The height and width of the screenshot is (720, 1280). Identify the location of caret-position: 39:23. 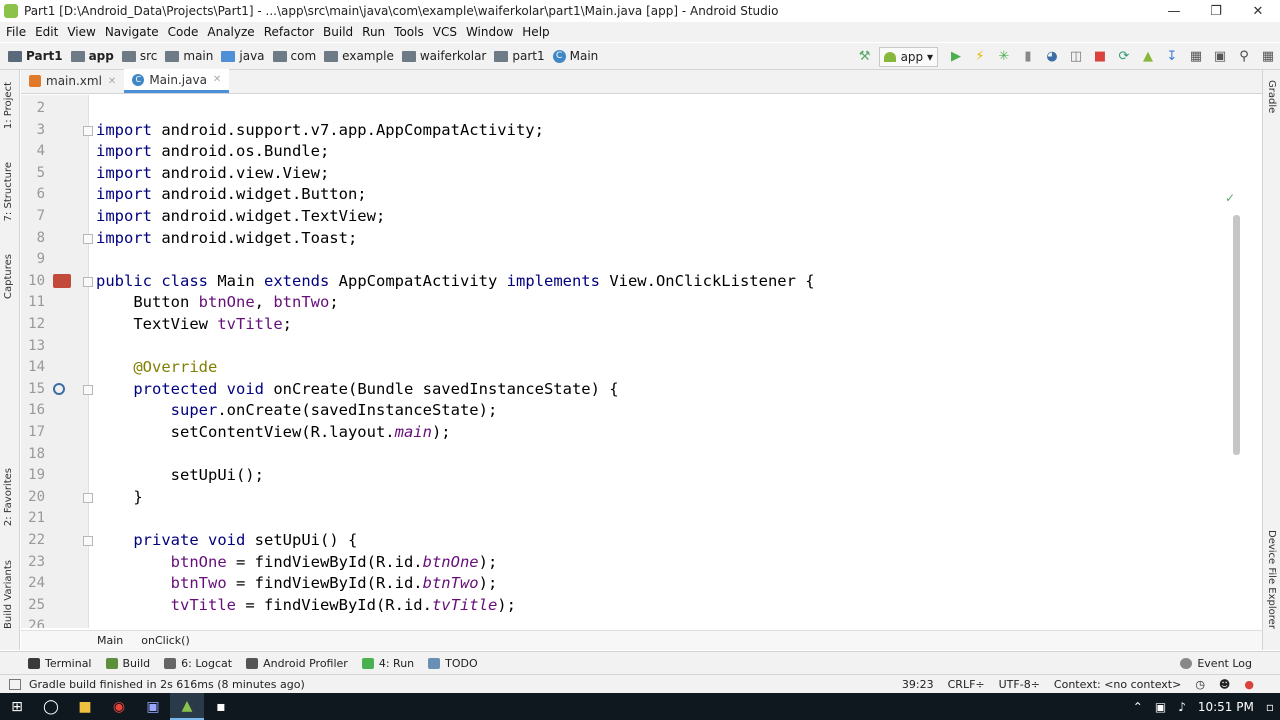
(918, 684).